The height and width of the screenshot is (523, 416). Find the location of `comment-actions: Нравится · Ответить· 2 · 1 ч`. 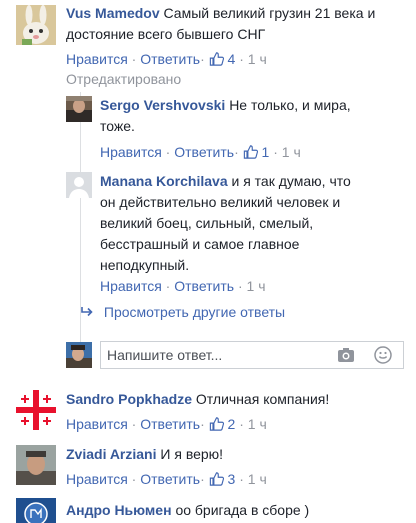

comment-actions: Нравится · Ответить· 2 · 1 ч is located at coordinates (166, 424).